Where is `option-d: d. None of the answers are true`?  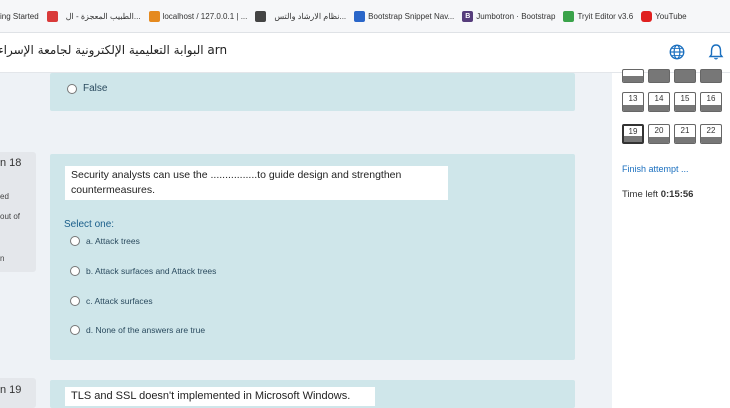 option-d: d. None of the answers are true is located at coordinates (137, 330).